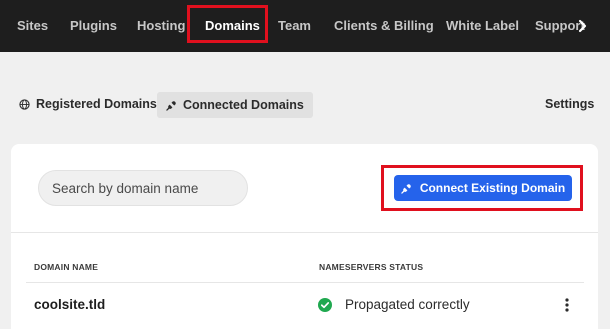 Image resolution: width=610 pixels, height=329 pixels. Describe the element at coordinates (32, 26) in the screenshot. I see `nav-sites: Sites` at that location.